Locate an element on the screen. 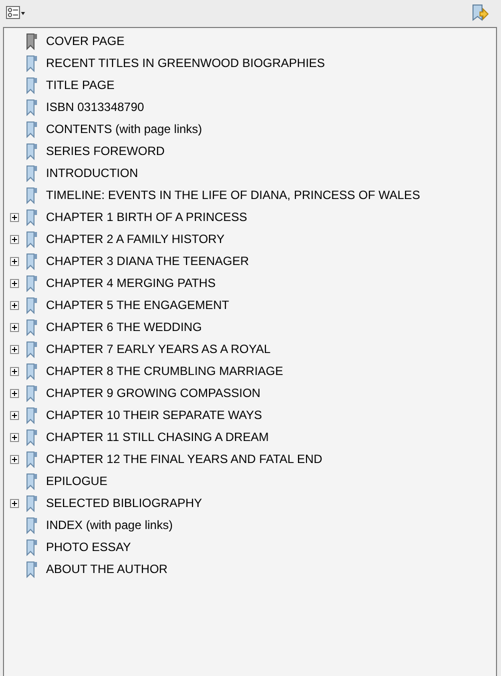  bookmark-label: INTRODUCTION is located at coordinates (92, 173).